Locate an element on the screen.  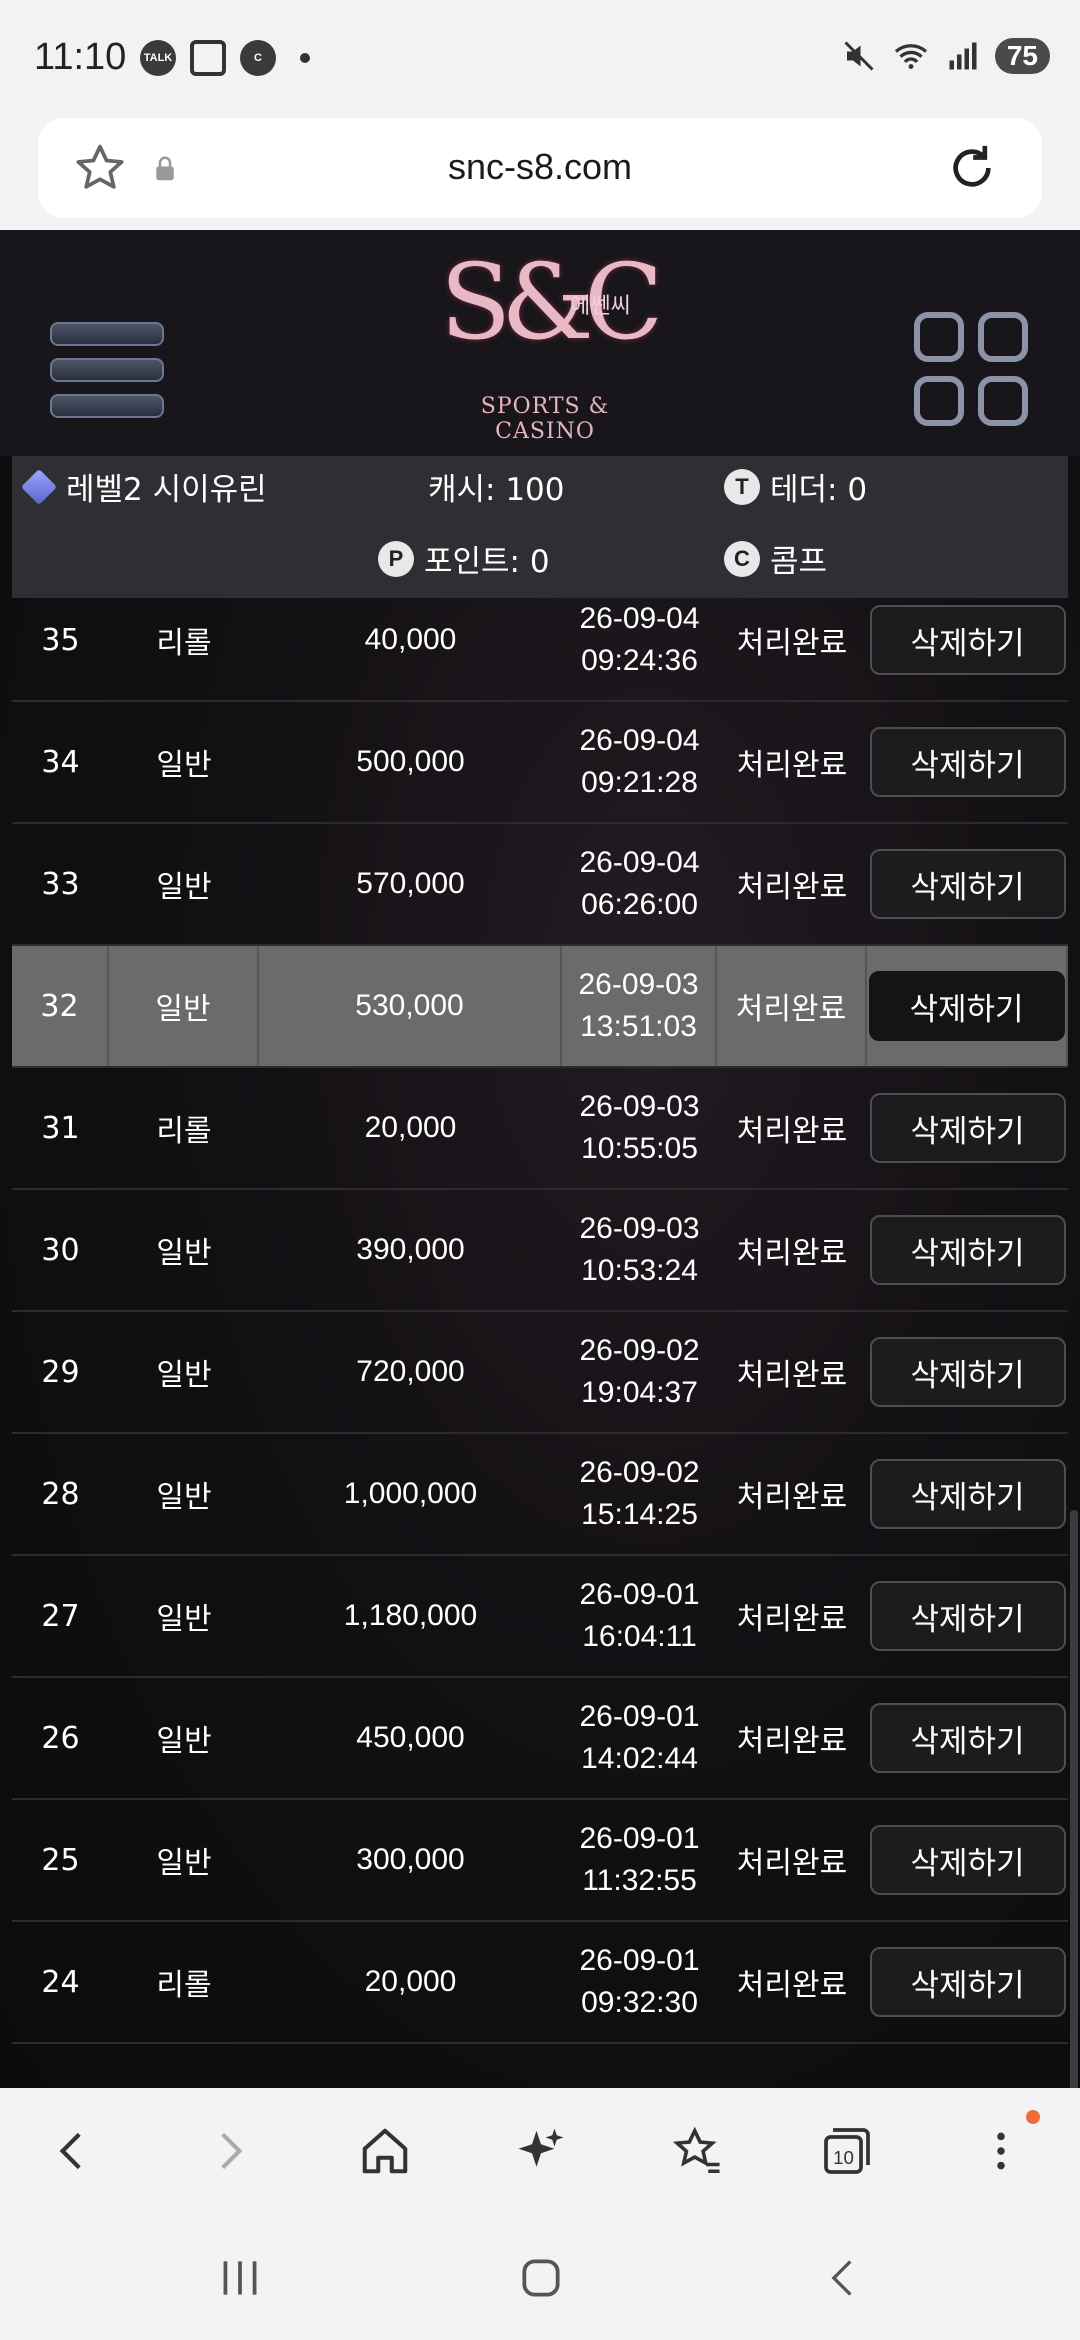
comp-balance: C 콤프 is located at coordinates (775, 558).